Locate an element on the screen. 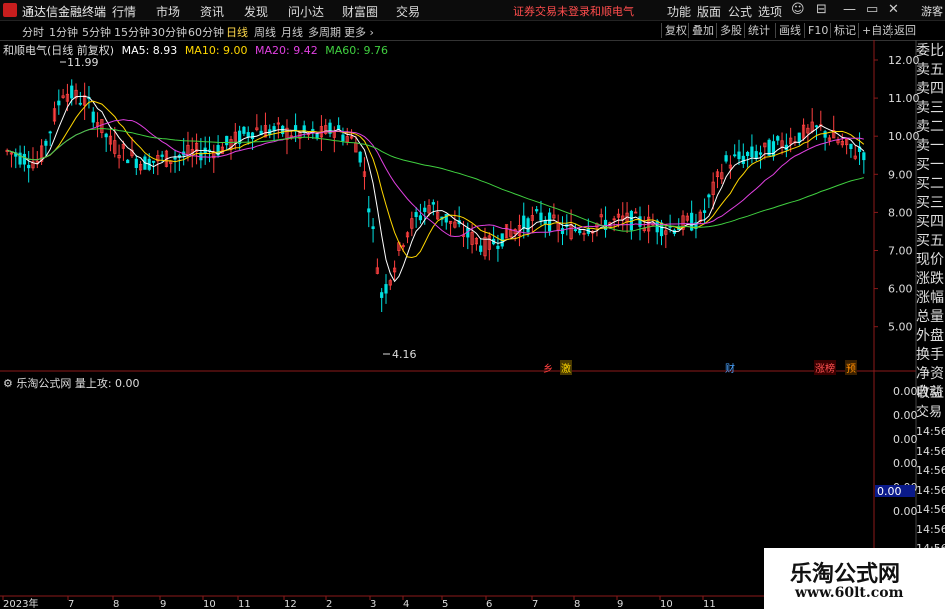 This screenshot has height=609, width=945. quote-field-8: 买三 is located at coordinates (930, 203).